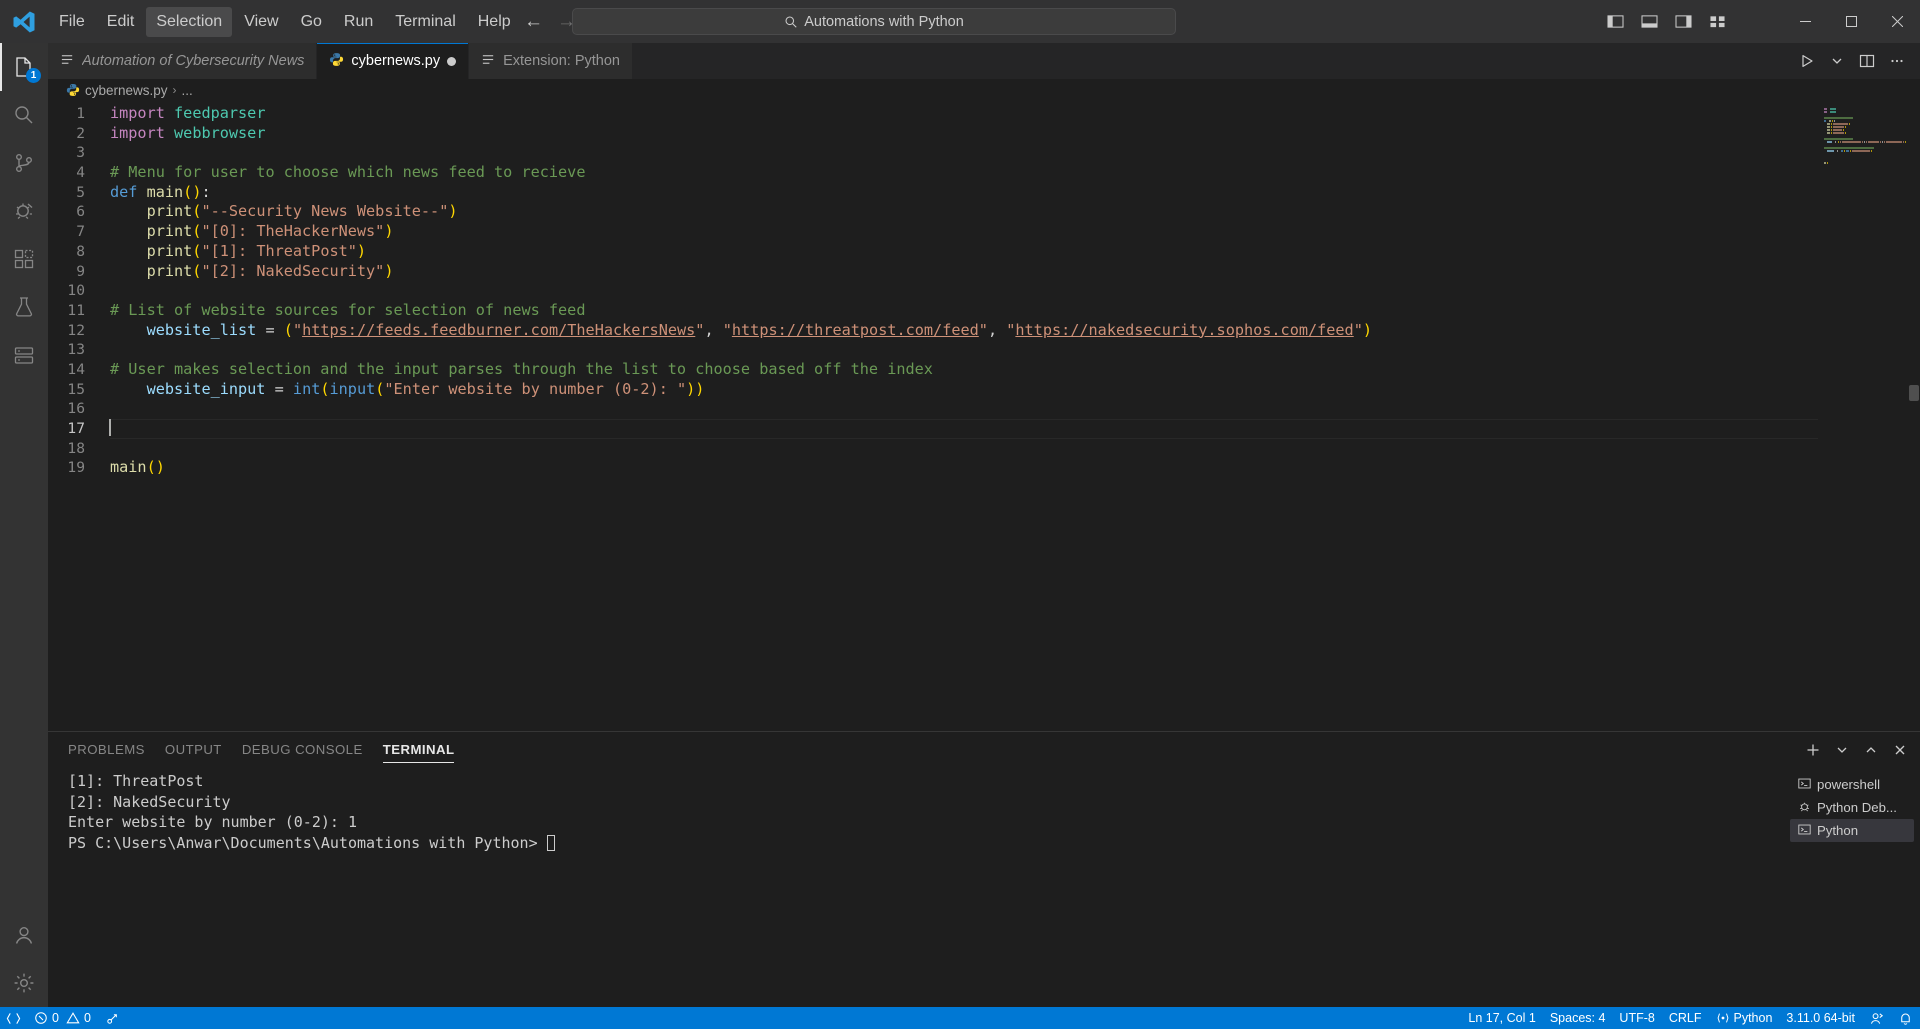 The height and width of the screenshot is (1029, 1920). What do you see at coordinates (984, 468) in the screenshot?
I see `code-line: 19 main()` at bounding box center [984, 468].